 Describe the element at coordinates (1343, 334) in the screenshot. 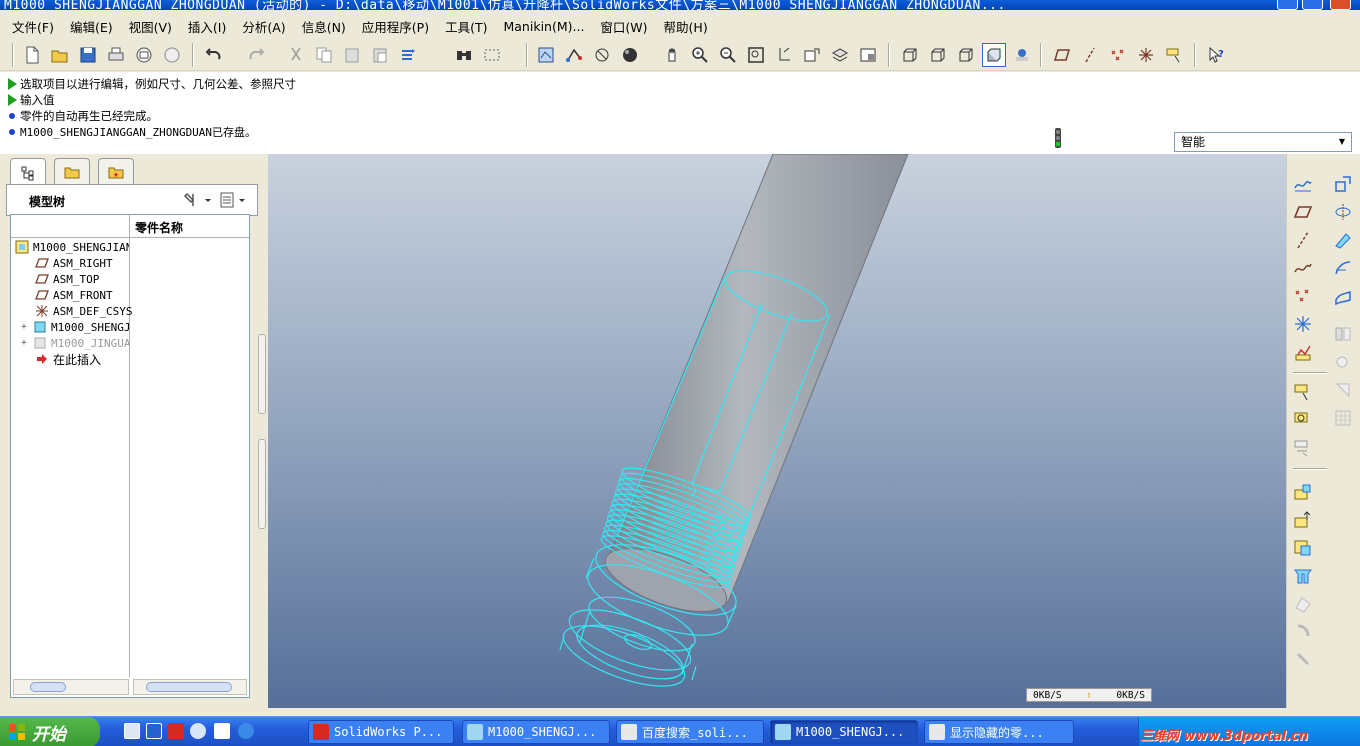

I see `mirror-icon` at that location.